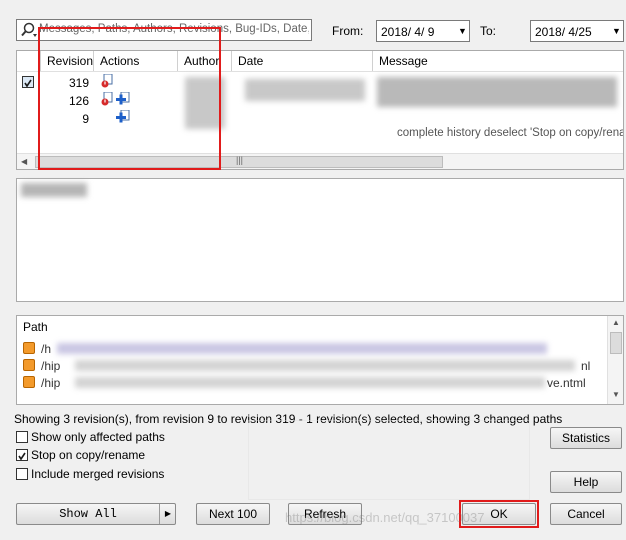  I want to click on to-date-value: 2018/ 4/25, so click(563, 32).